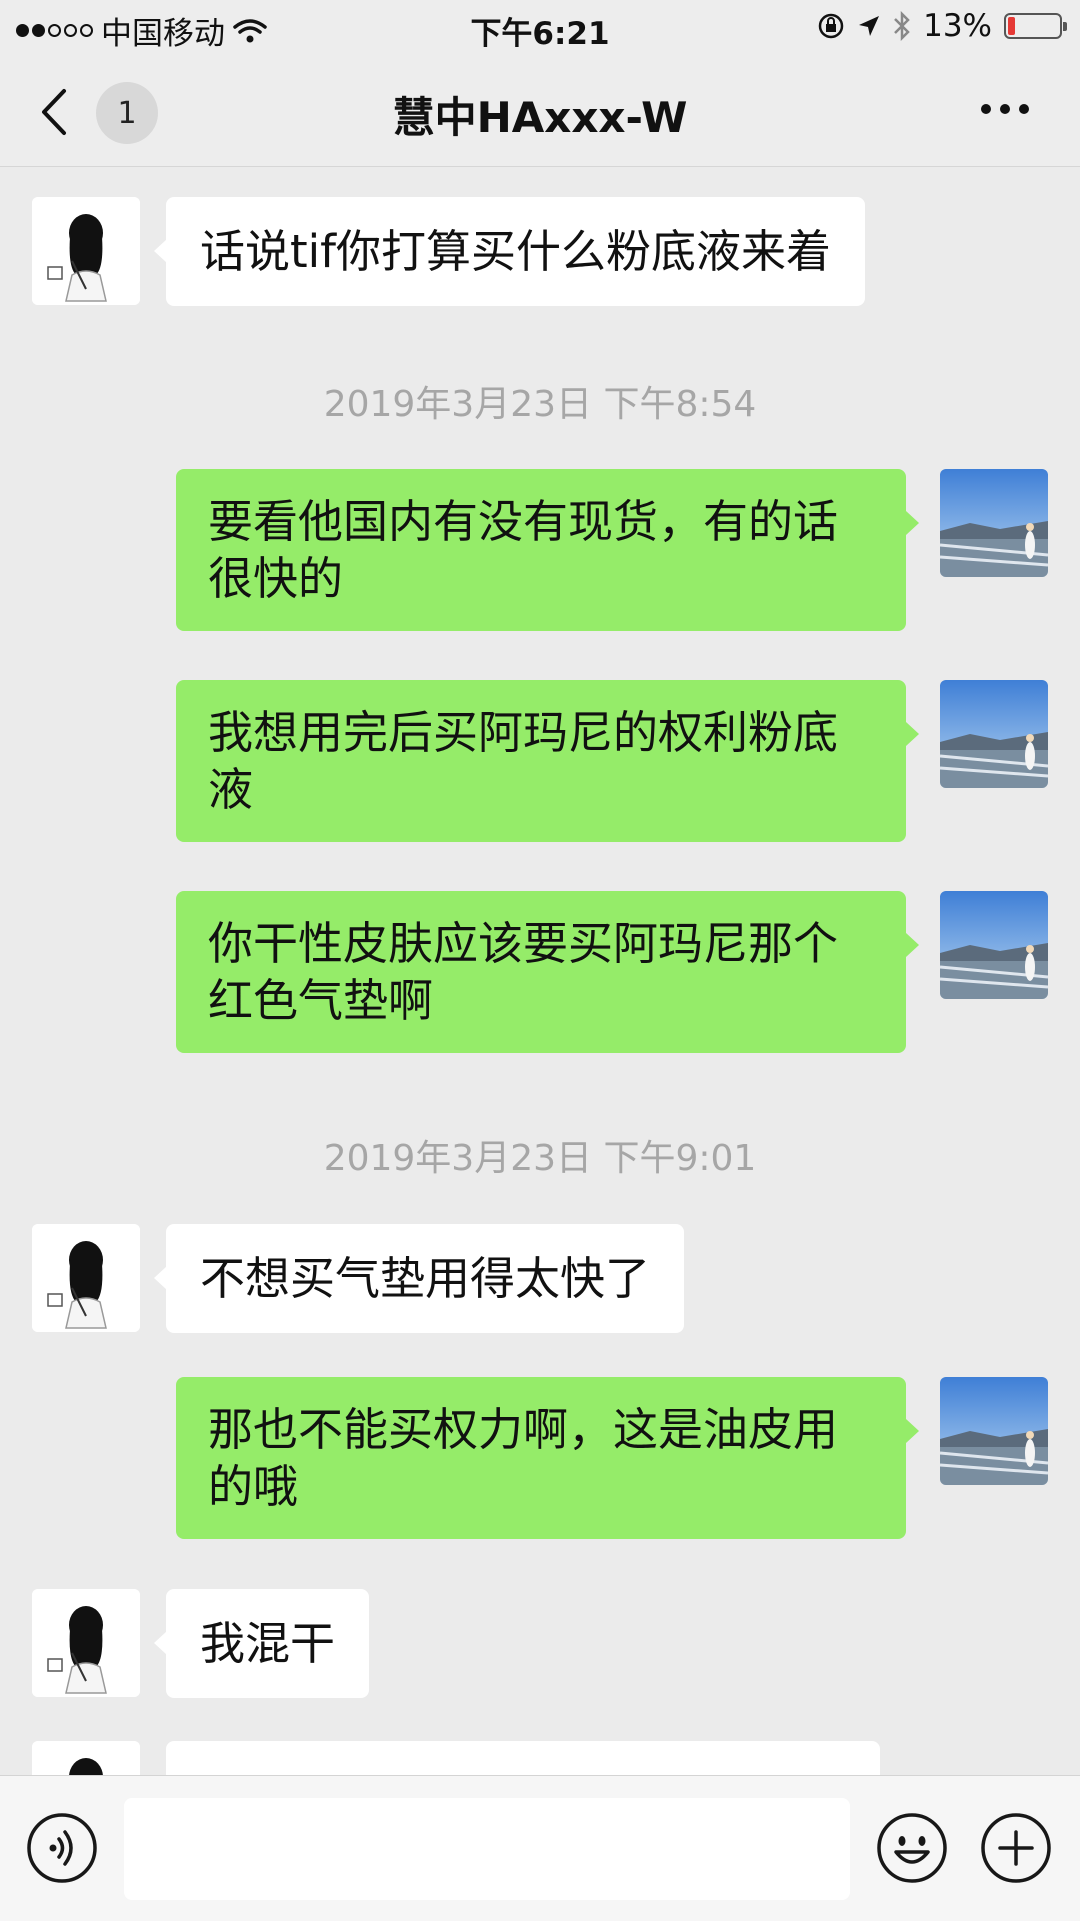 This screenshot has height=1921, width=1080. What do you see at coordinates (869, 26) in the screenshot?
I see `location-icon` at bounding box center [869, 26].